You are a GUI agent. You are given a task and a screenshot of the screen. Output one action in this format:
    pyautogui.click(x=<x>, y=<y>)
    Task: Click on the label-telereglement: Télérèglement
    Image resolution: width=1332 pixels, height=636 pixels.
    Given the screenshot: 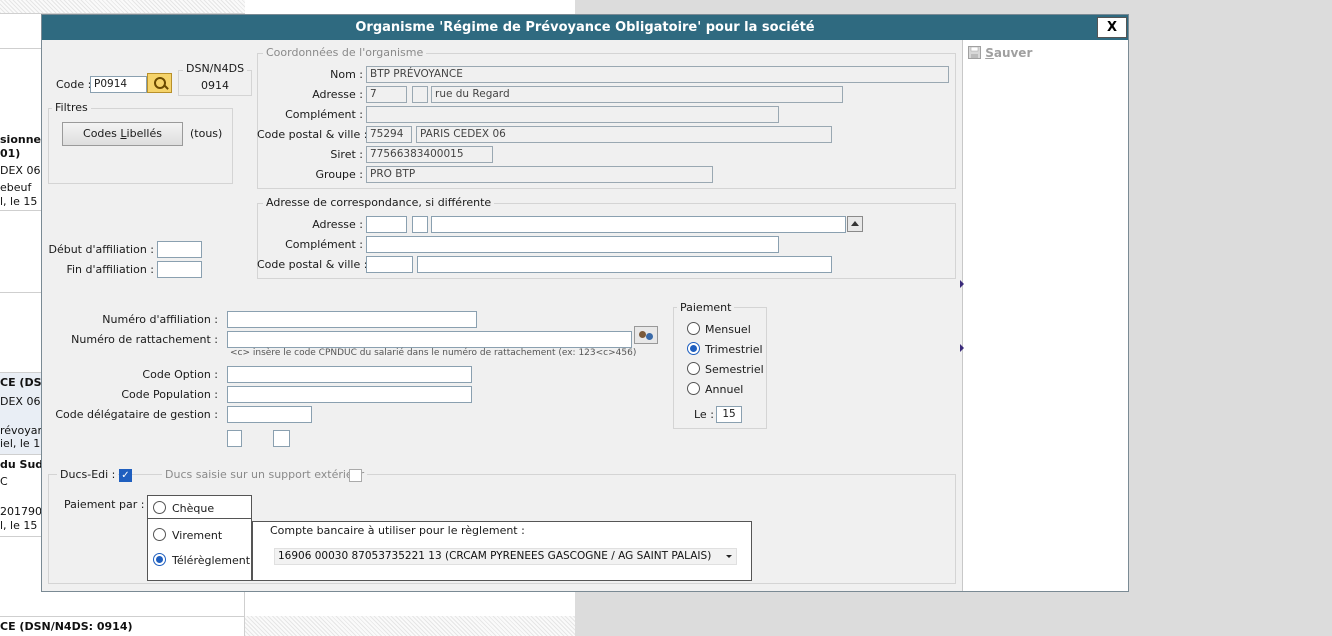 What is the action you would take?
    pyautogui.click(x=211, y=560)
    